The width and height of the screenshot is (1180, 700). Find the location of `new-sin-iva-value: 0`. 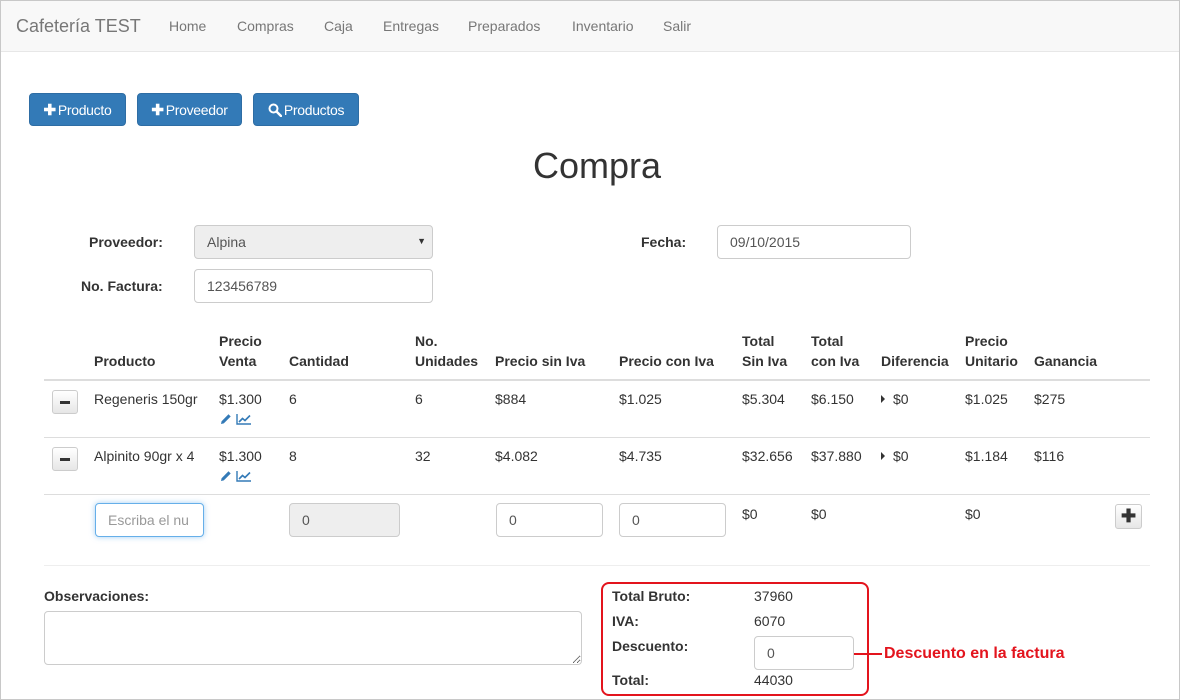

new-sin-iva-value: 0 is located at coordinates (513, 520).